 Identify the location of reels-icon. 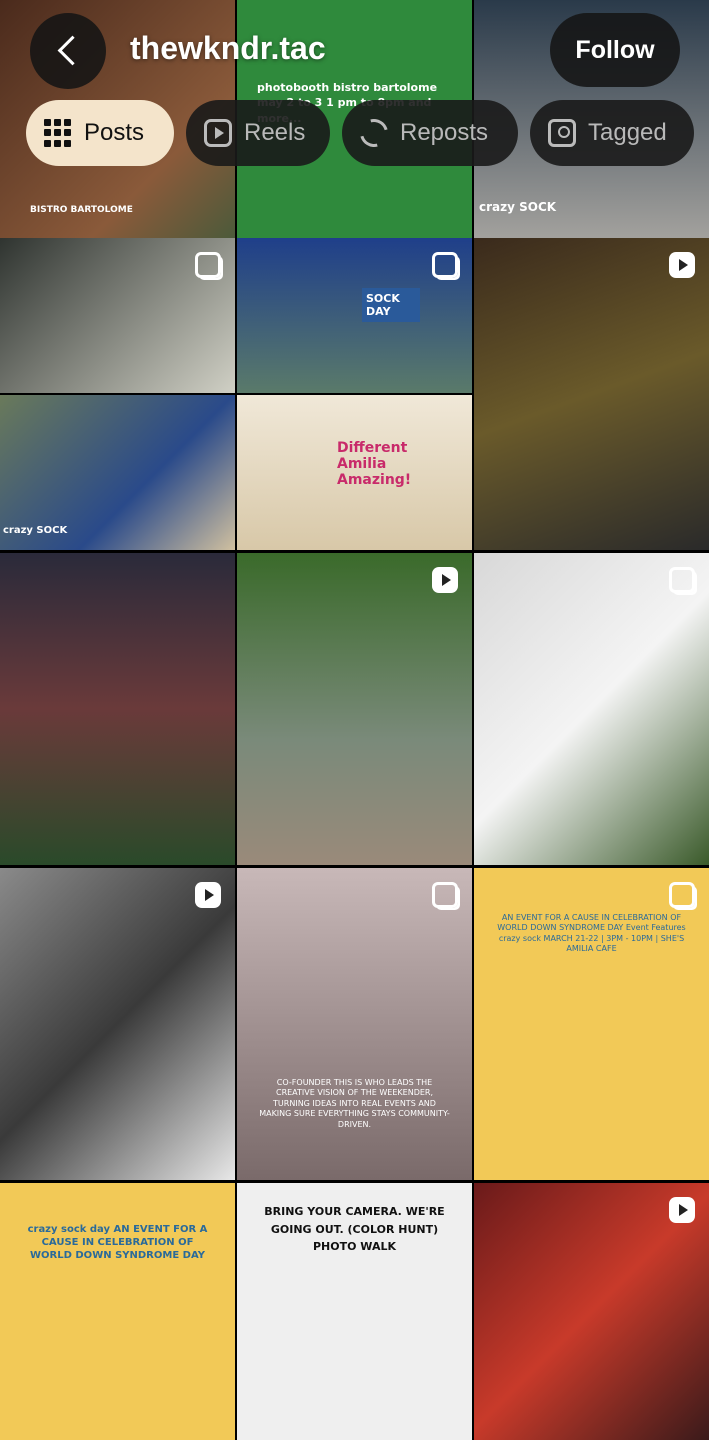
(218, 133).